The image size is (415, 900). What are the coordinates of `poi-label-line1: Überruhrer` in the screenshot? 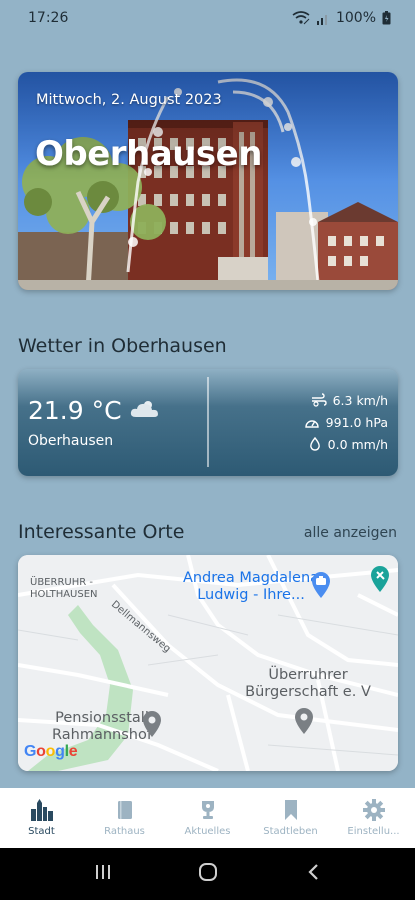 It's located at (308, 675).